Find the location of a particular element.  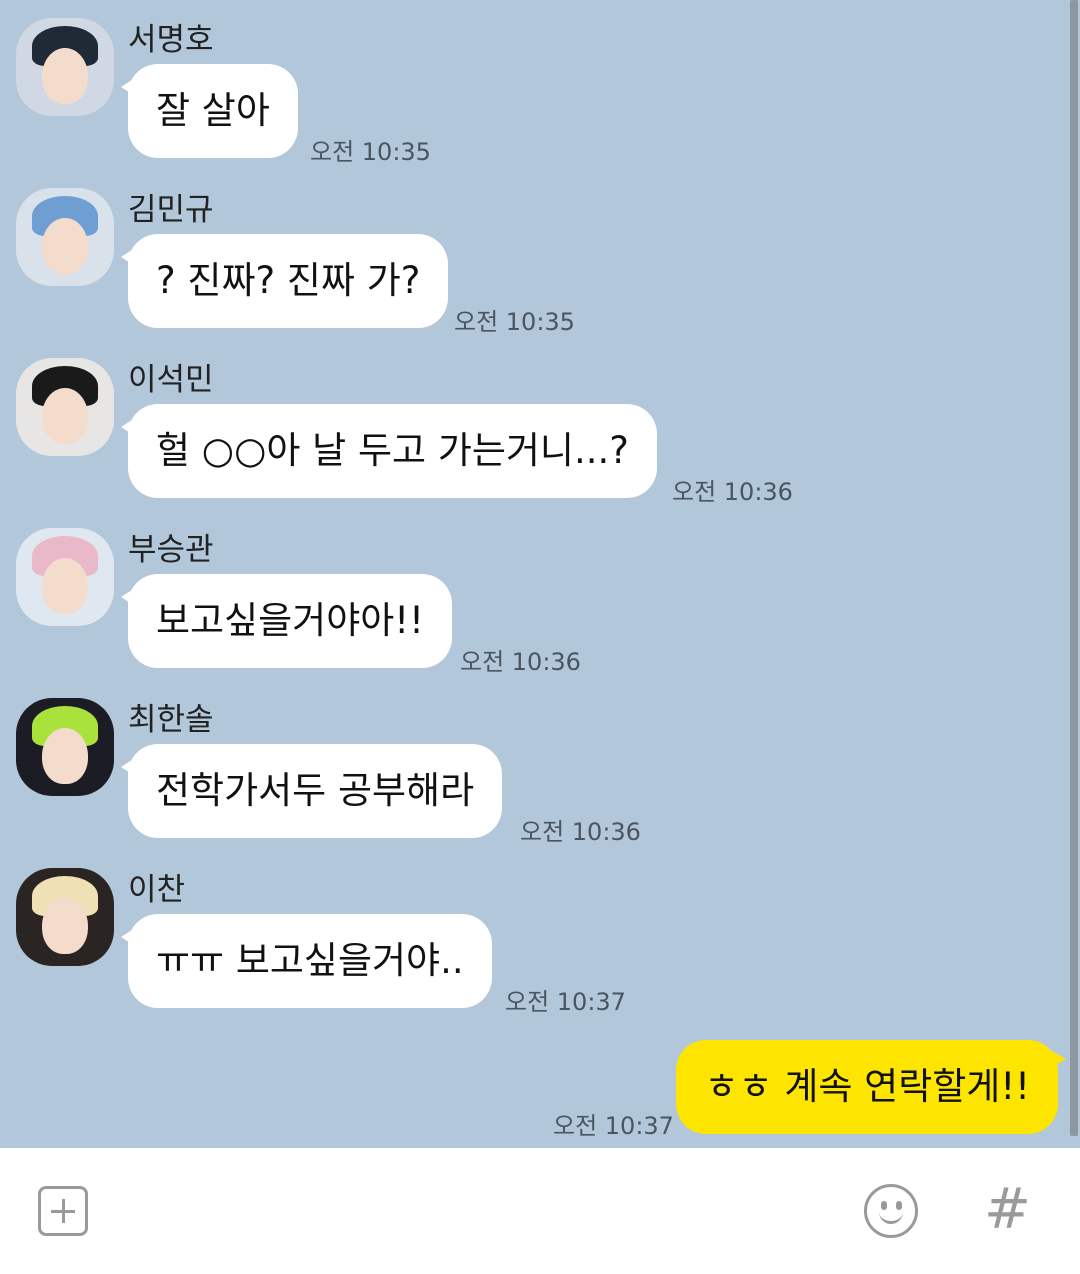

sender-name: 서명호 is located at coordinates (171, 40).